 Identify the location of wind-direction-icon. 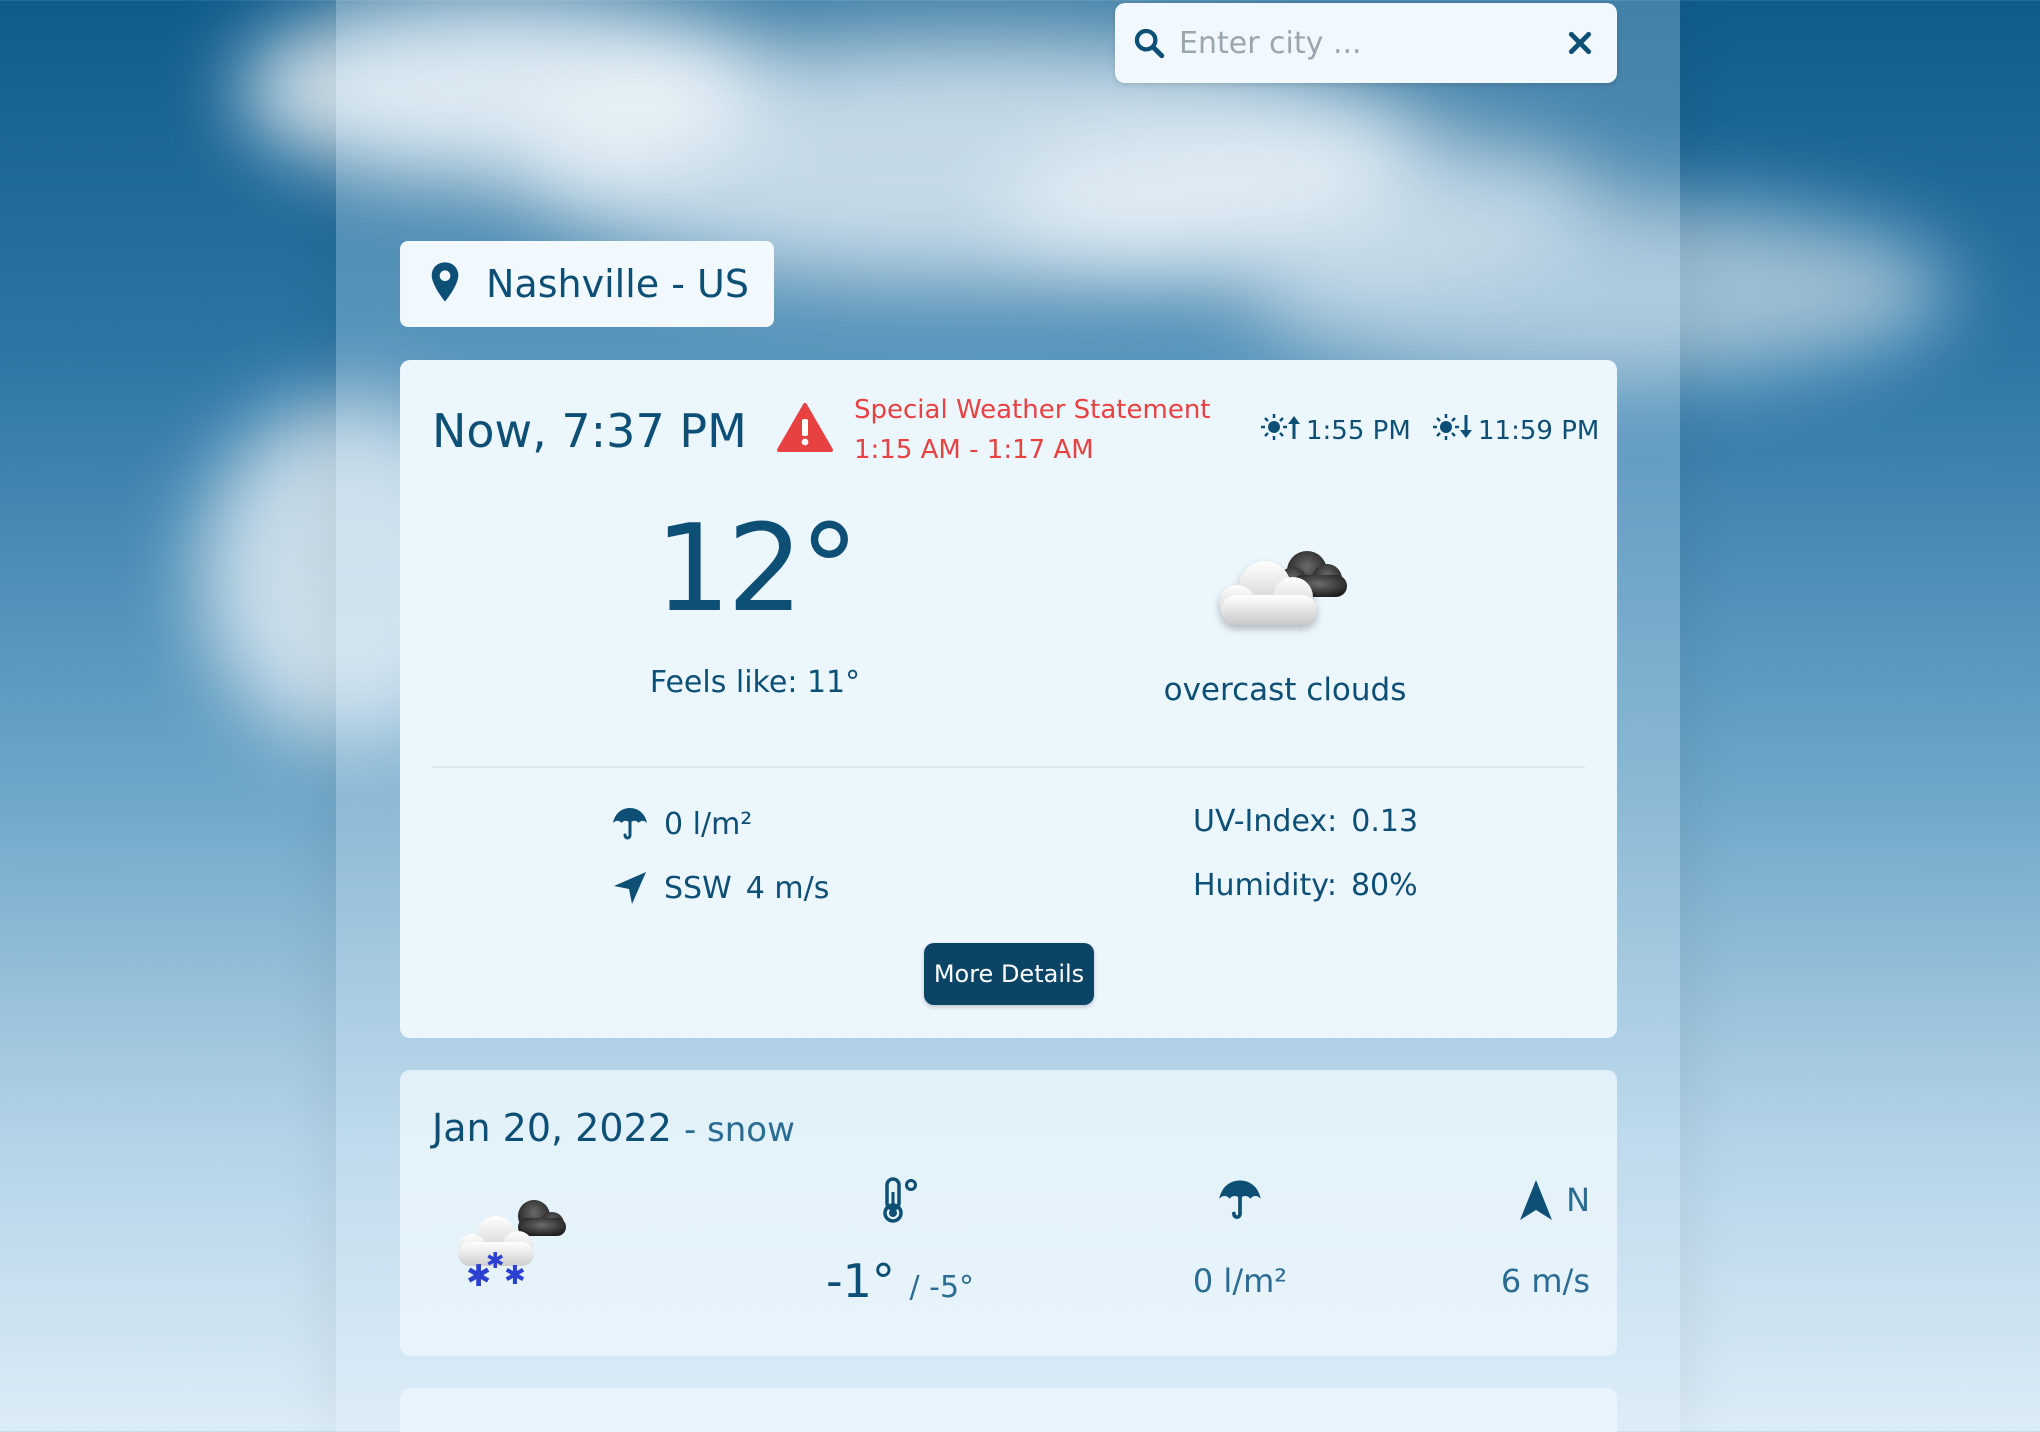
(1536, 1200).